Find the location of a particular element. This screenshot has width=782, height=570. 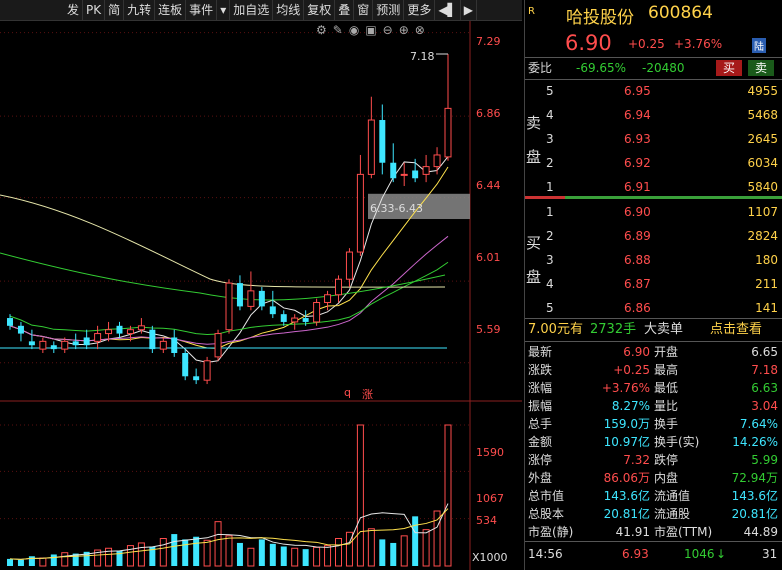

toolbar-item: 九转 is located at coordinates (140, 10).